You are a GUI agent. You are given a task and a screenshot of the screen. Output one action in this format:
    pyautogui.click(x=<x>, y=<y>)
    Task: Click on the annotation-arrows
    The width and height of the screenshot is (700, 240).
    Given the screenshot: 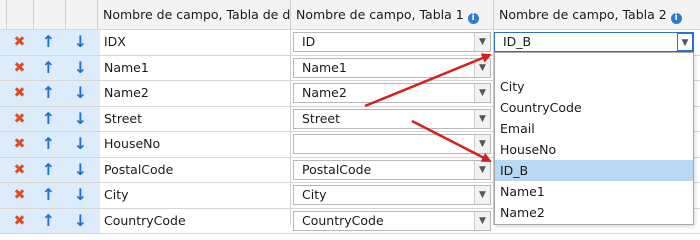 What is the action you would take?
    pyautogui.click(x=428, y=108)
    